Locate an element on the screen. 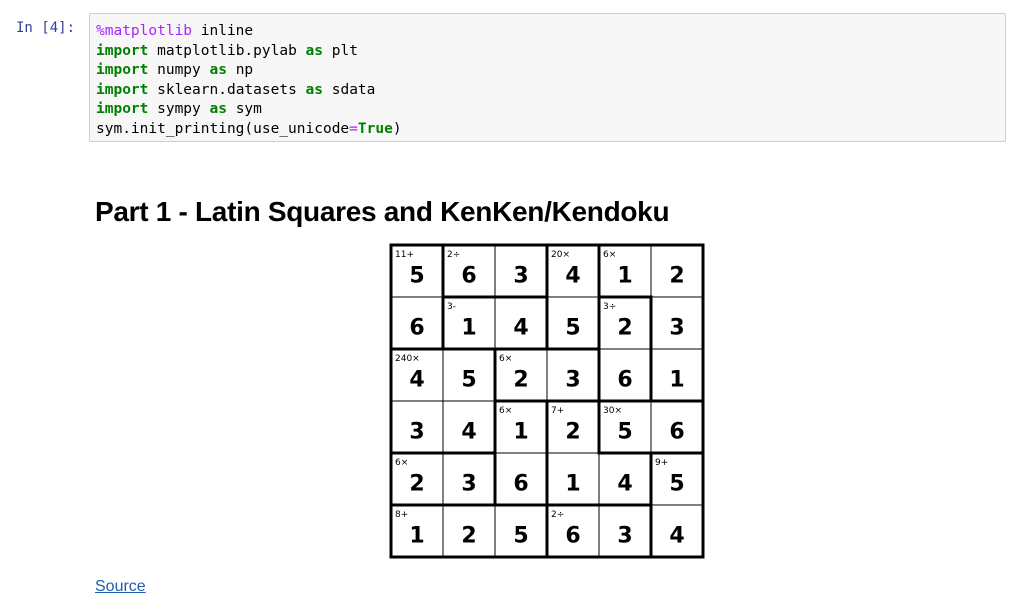 This screenshot has width=1024, height=614. cell-prompt: In [4]: is located at coordinates (46, 28).